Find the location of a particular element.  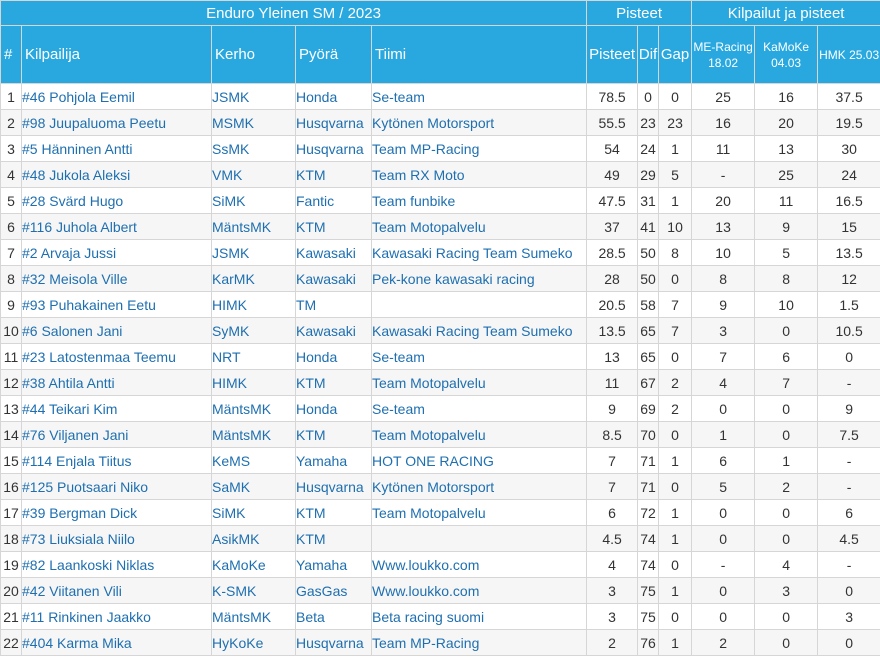

bike-link: Fantic is located at coordinates (333, 200).